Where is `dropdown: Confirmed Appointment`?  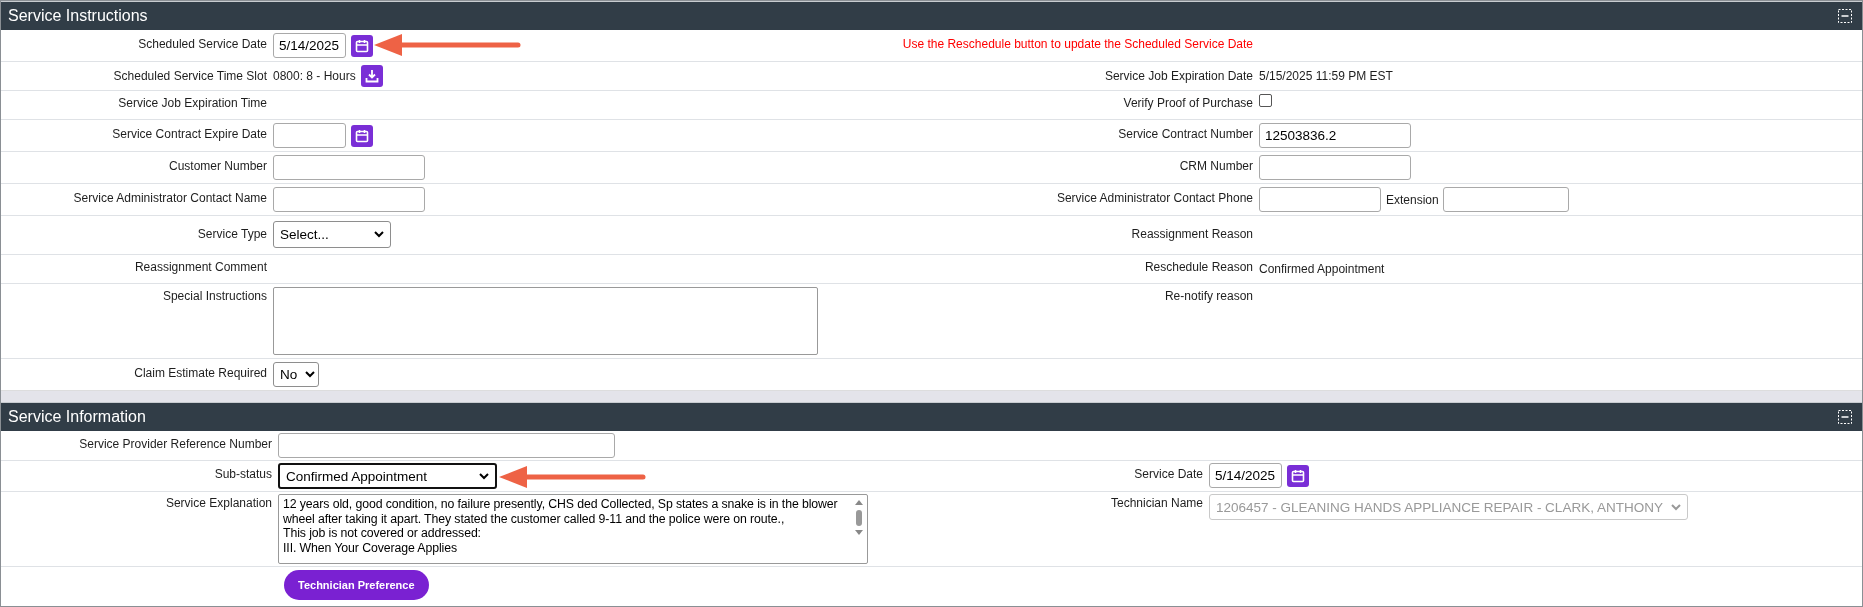 dropdown: Confirmed Appointment is located at coordinates (387, 476).